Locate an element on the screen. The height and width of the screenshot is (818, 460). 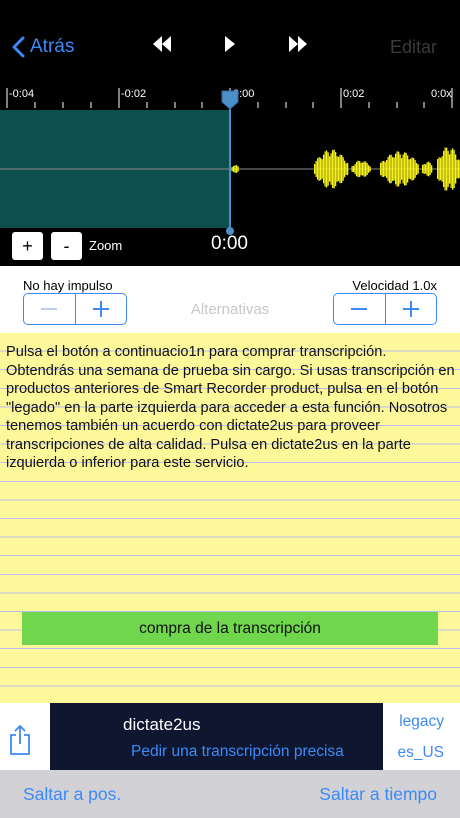
speed-stepper is located at coordinates (385, 309).